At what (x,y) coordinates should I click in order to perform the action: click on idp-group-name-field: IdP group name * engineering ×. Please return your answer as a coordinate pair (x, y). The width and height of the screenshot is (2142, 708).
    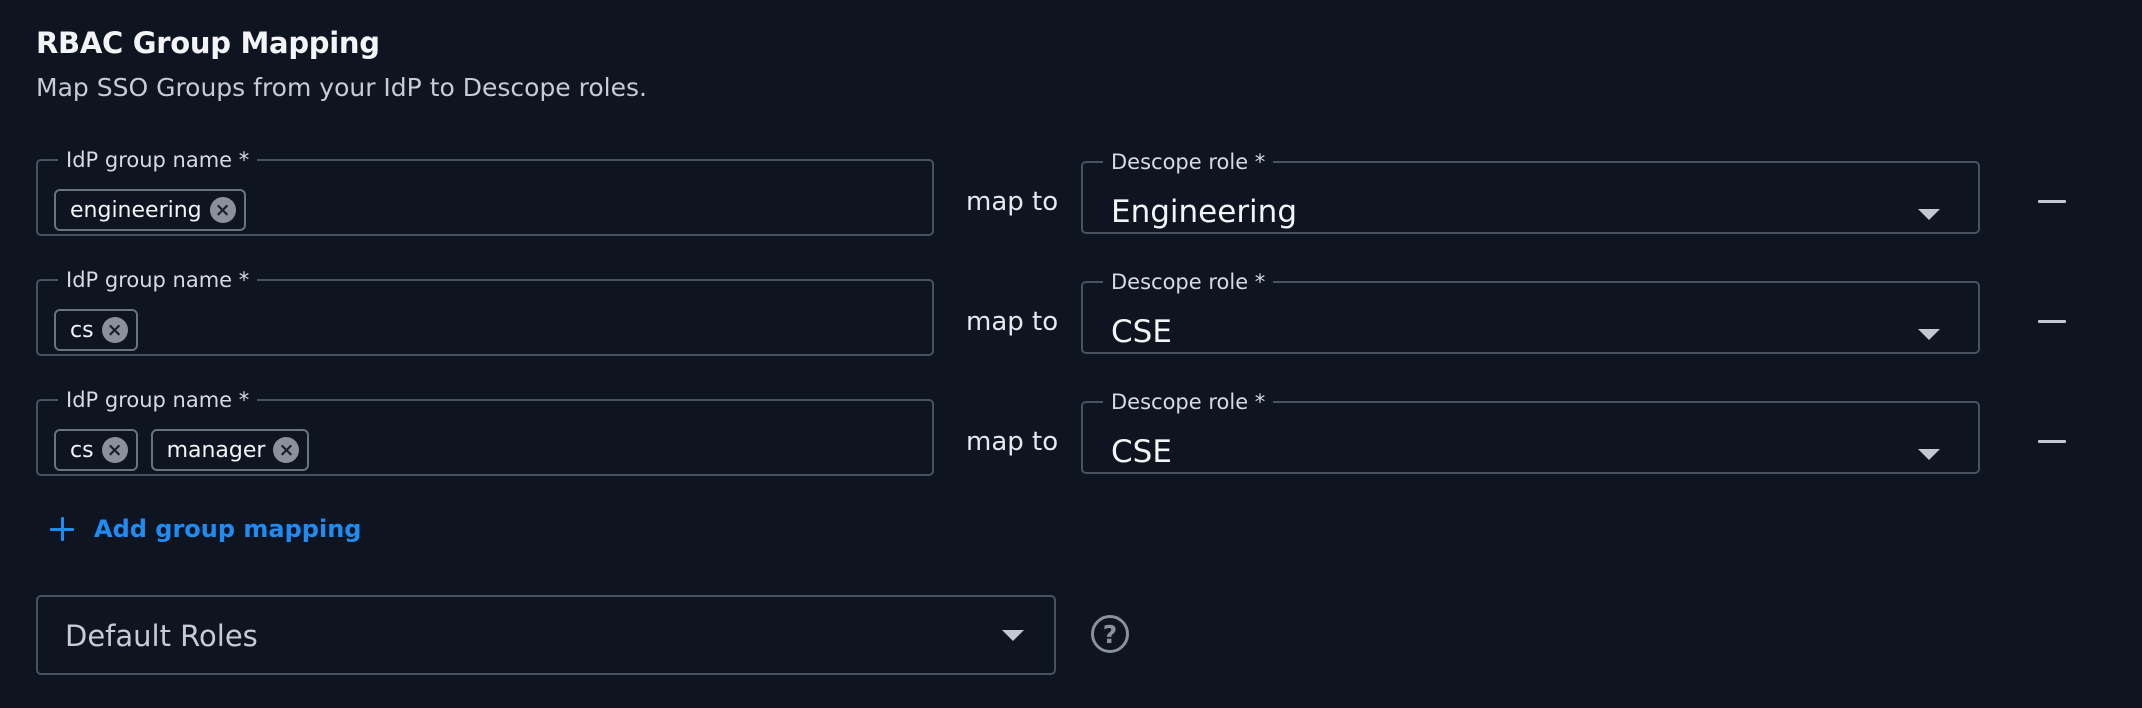
    Looking at the image, I should click on (485, 192).